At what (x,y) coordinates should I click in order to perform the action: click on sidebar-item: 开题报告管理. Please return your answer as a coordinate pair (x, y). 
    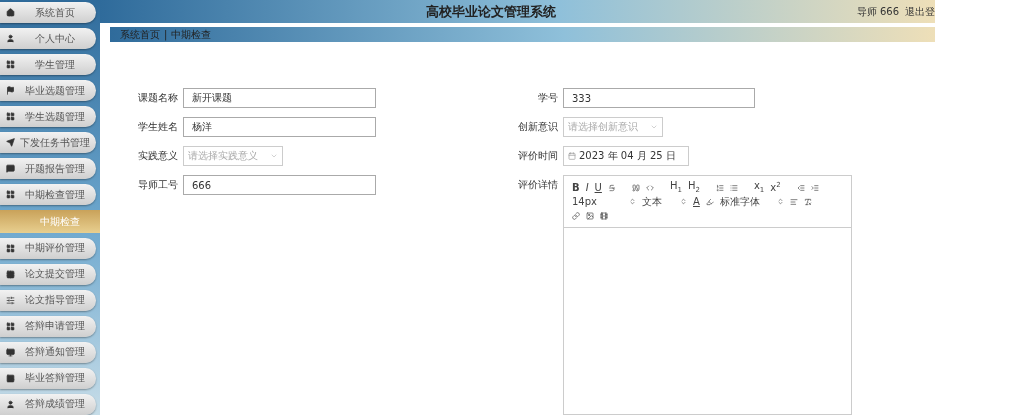
    Looking at the image, I should click on (48, 168).